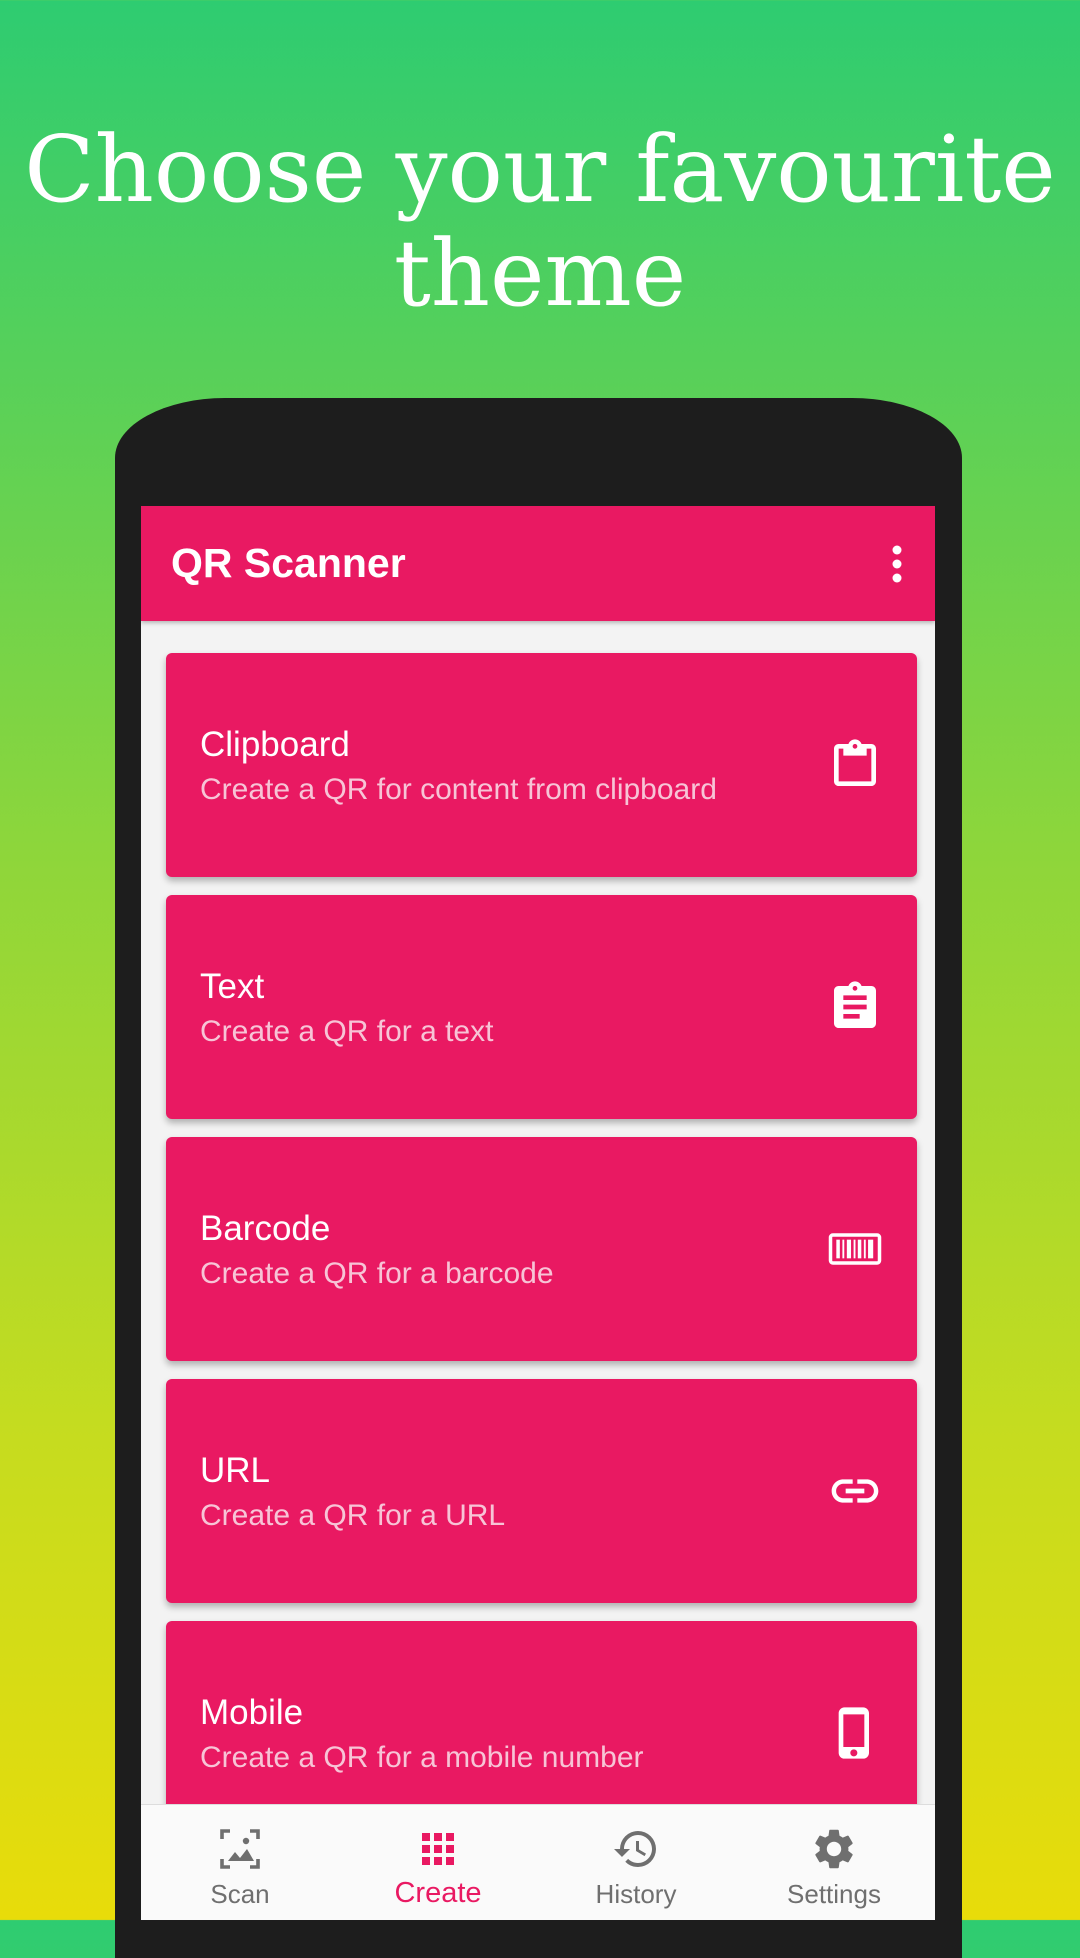 This screenshot has height=1958, width=1080. I want to click on clipboard-icon, so click(855, 765).